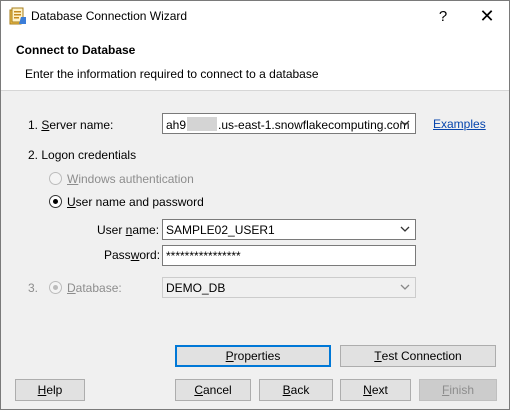 The height and width of the screenshot is (410, 510). What do you see at coordinates (82, 155) in the screenshot?
I see `logon-credentials-label: 2. Logon credentials` at bounding box center [82, 155].